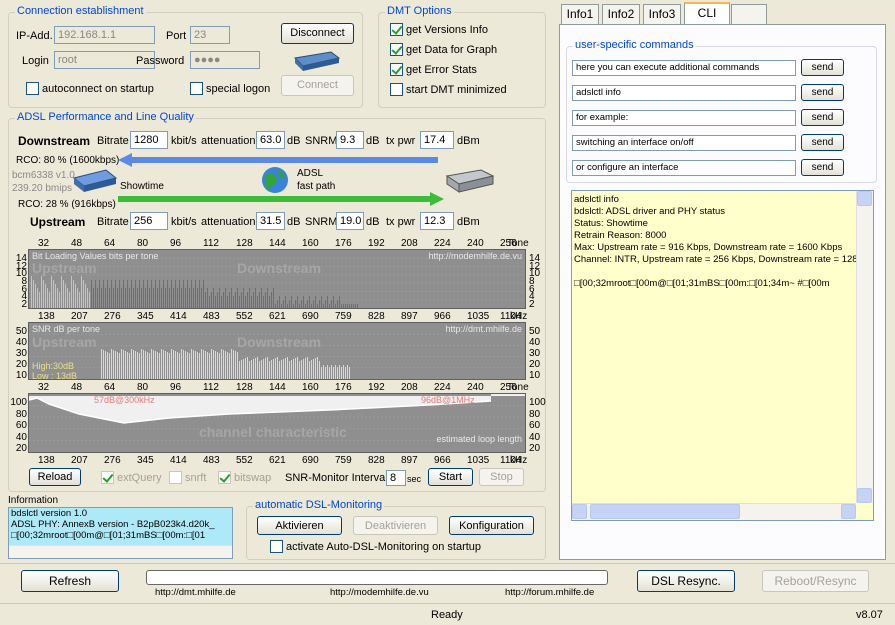 The image size is (895, 625). Describe the element at coordinates (104, 35) in the screenshot. I see `ip-field: 192.168.1.1` at that location.